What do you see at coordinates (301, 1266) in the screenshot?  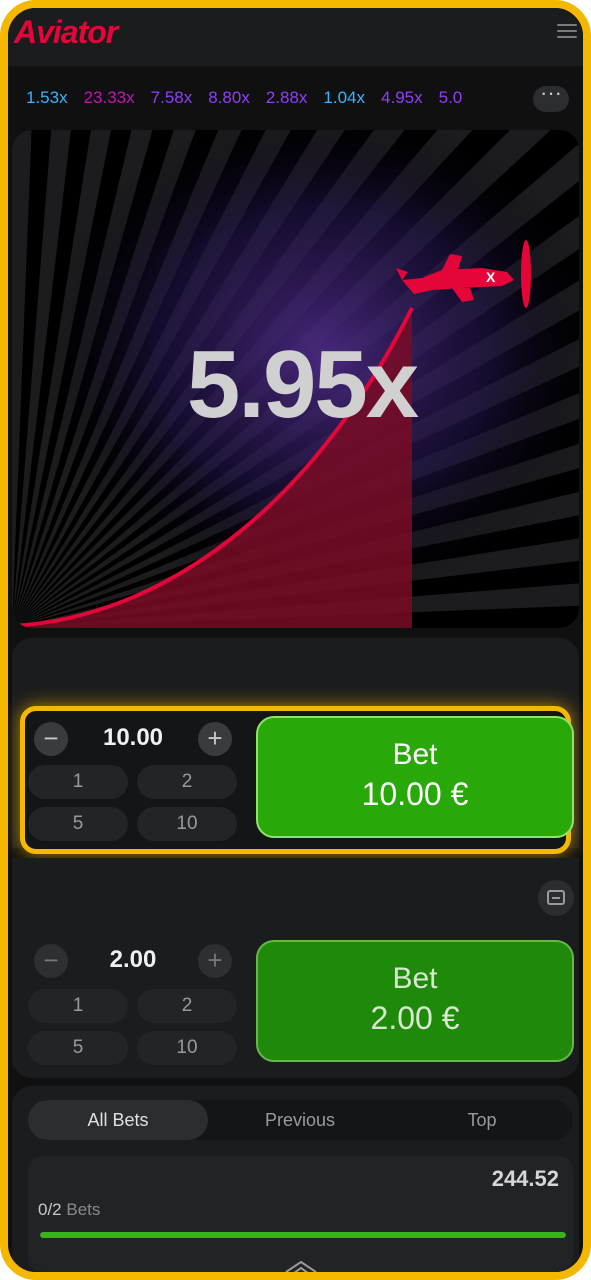 I see `chevron-up-icon` at bounding box center [301, 1266].